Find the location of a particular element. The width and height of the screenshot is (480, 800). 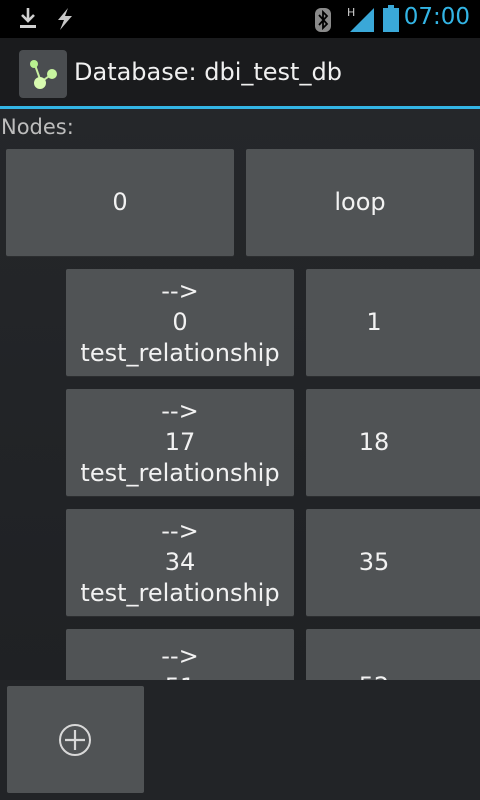

action-bar: Database: dbi_test_db is located at coordinates (240, 72).